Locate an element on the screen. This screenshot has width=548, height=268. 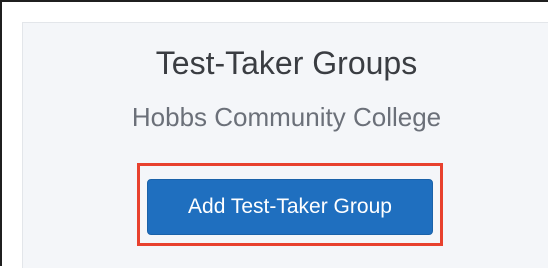
page-title: Test-Taker Groups is located at coordinates (286, 63).